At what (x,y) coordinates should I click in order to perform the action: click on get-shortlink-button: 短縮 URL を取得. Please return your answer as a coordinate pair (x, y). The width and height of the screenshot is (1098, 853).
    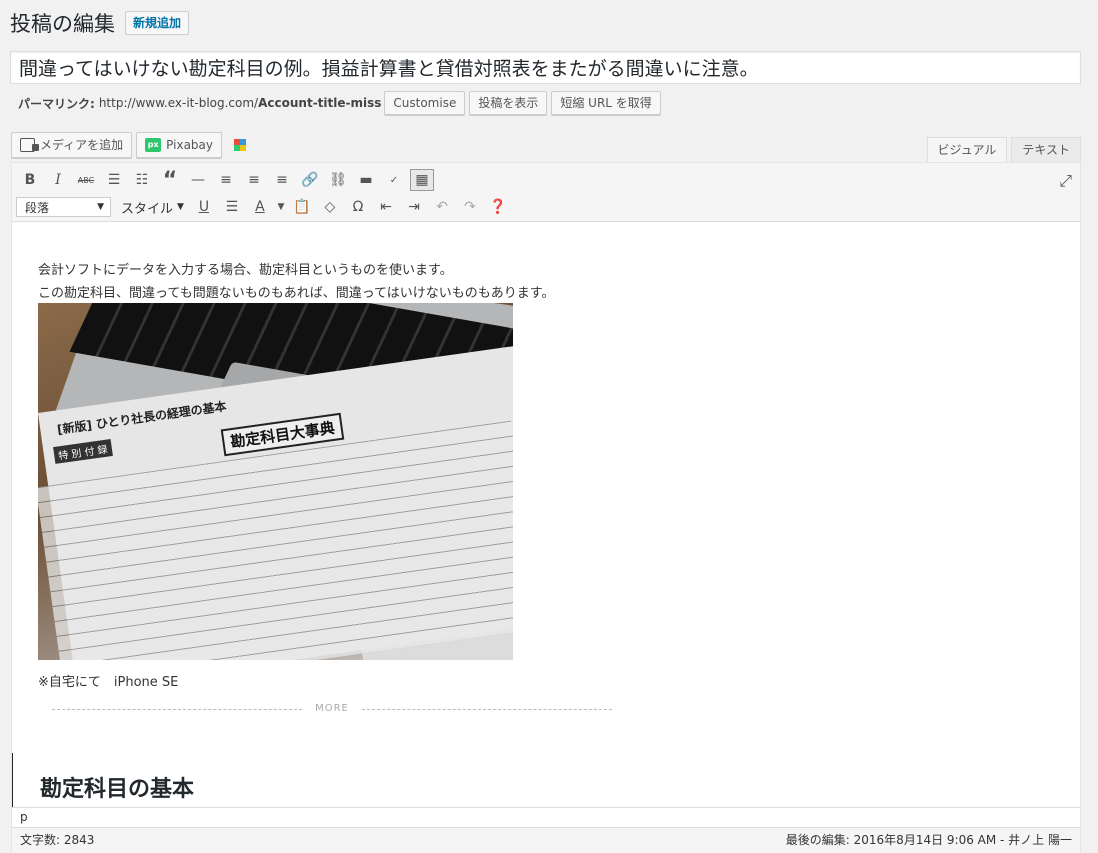
    Looking at the image, I should click on (606, 103).